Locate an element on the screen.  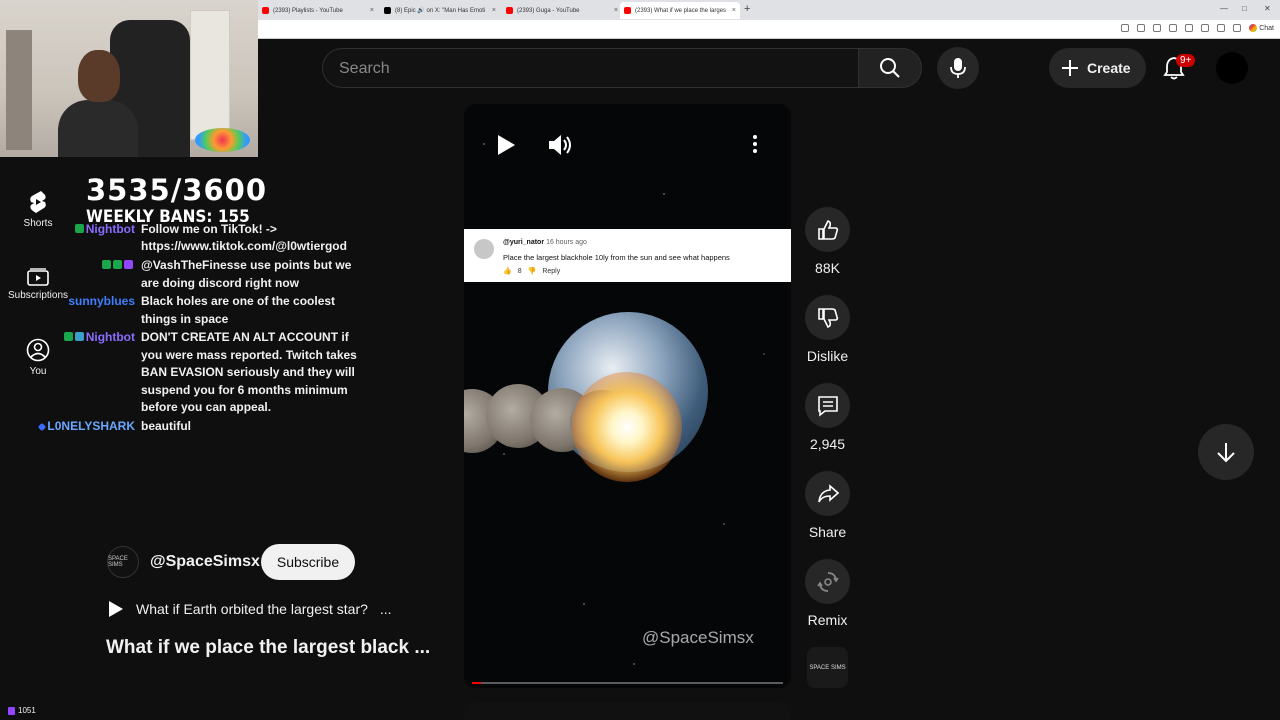
remix-icon is located at coordinates (827, 581).